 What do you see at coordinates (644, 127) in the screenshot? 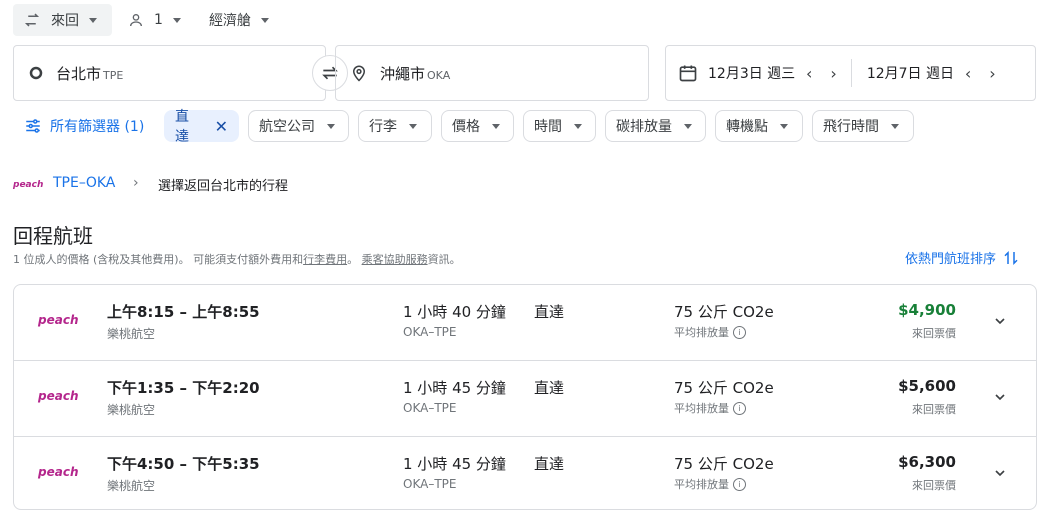
I see `chip-label: 碳排放量` at bounding box center [644, 127].